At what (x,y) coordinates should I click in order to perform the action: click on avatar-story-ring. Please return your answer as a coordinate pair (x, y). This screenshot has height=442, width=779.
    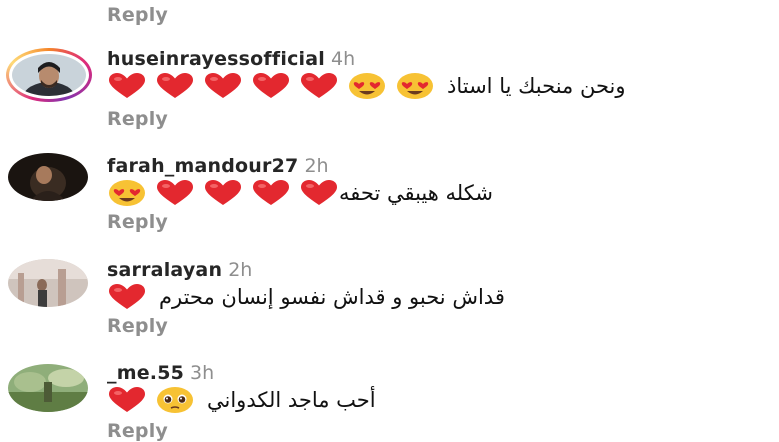
    Looking at the image, I should click on (49, 75).